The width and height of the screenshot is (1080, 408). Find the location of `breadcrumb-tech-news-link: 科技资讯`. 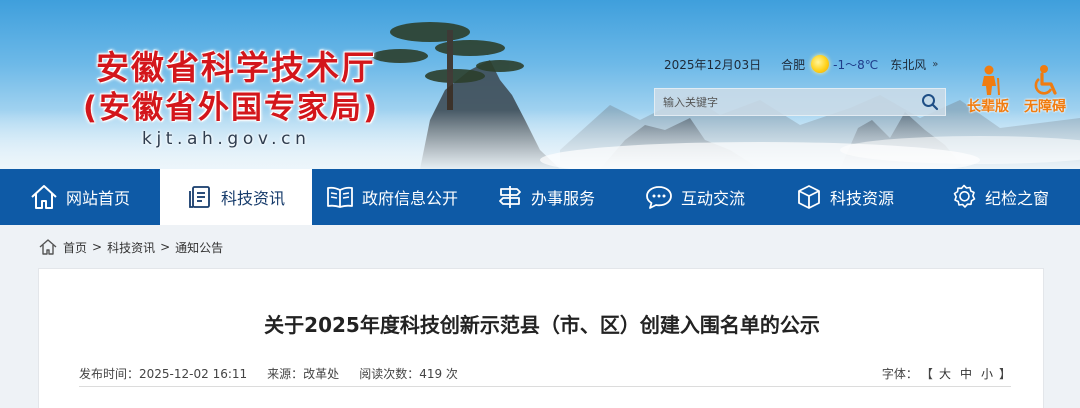

breadcrumb-tech-news-link: 科技资讯 is located at coordinates (131, 247).